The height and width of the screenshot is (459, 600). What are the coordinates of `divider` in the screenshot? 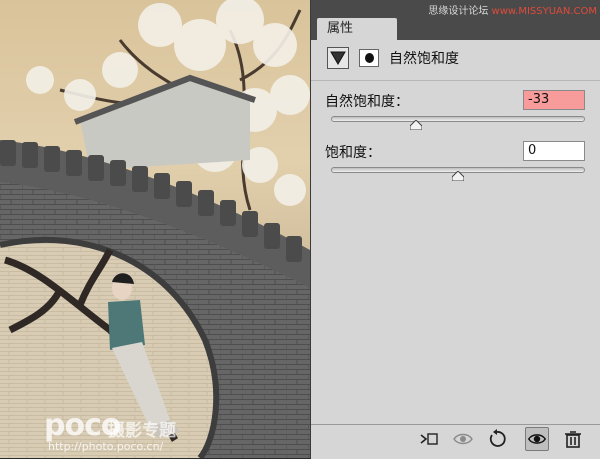 It's located at (455, 80).